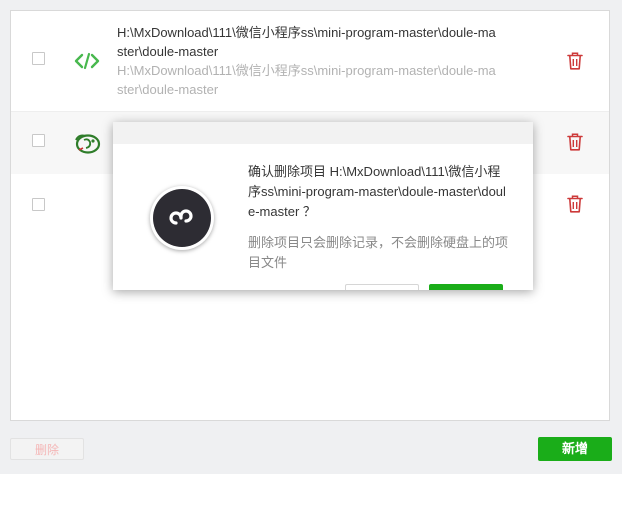 The height and width of the screenshot is (512, 622). What do you see at coordinates (378, 252) in the screenshot?
I see `dialog-note: 删除项目只会删除记录，不会删除硬盘上的项目文件` at bounding box center [378, 252].